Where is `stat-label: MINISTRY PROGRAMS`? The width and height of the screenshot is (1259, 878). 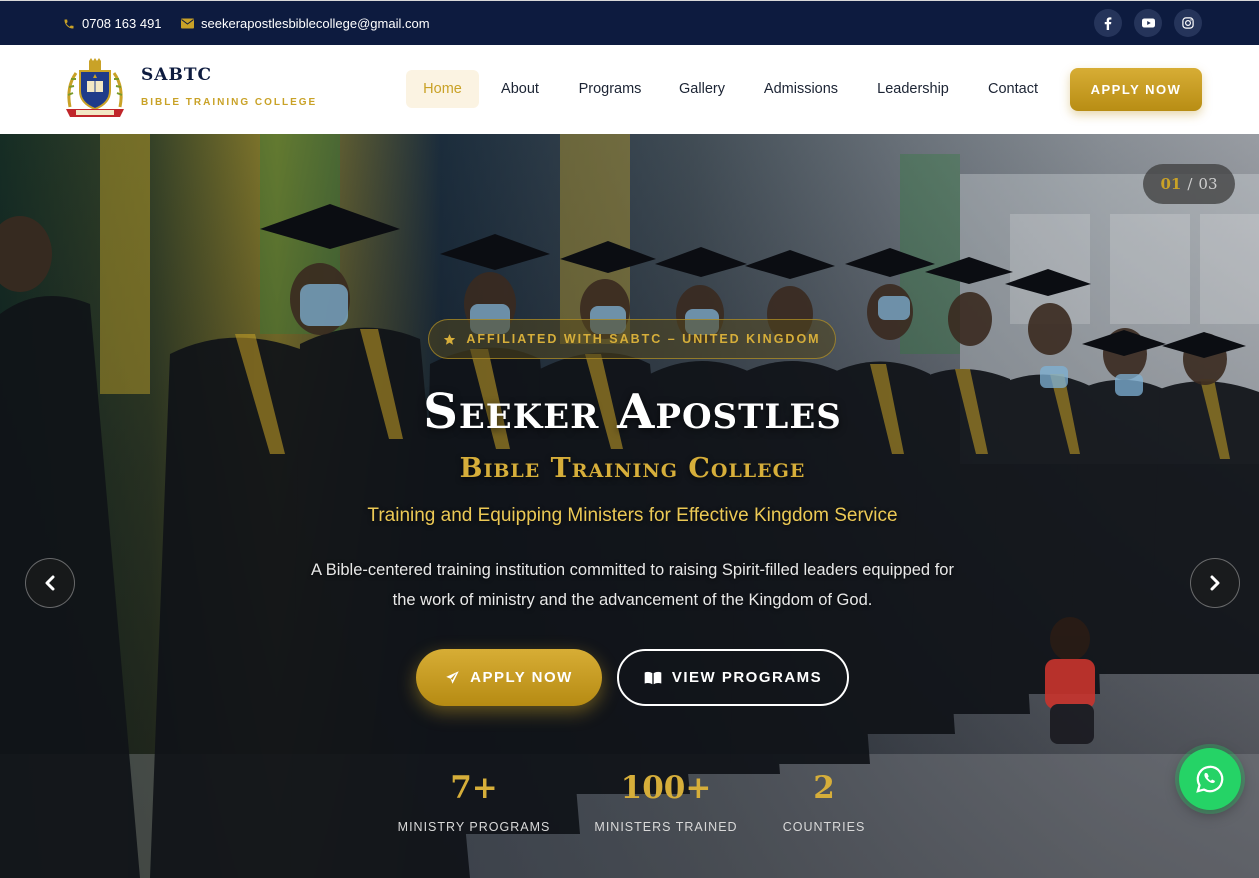 stat-label: MINISTRY PROGRAMS is located at coordinates (474, 827).